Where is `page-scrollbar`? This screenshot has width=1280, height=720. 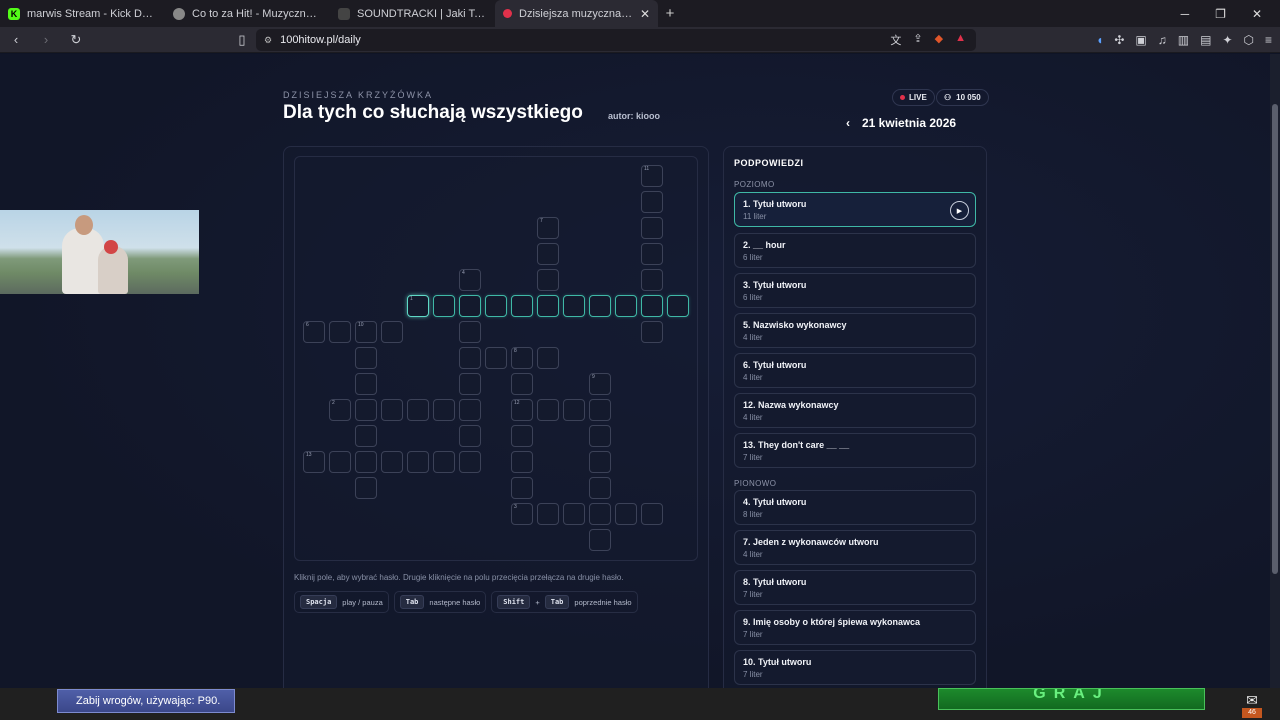 page-scrollbar is located at coordinates (1275, 371).